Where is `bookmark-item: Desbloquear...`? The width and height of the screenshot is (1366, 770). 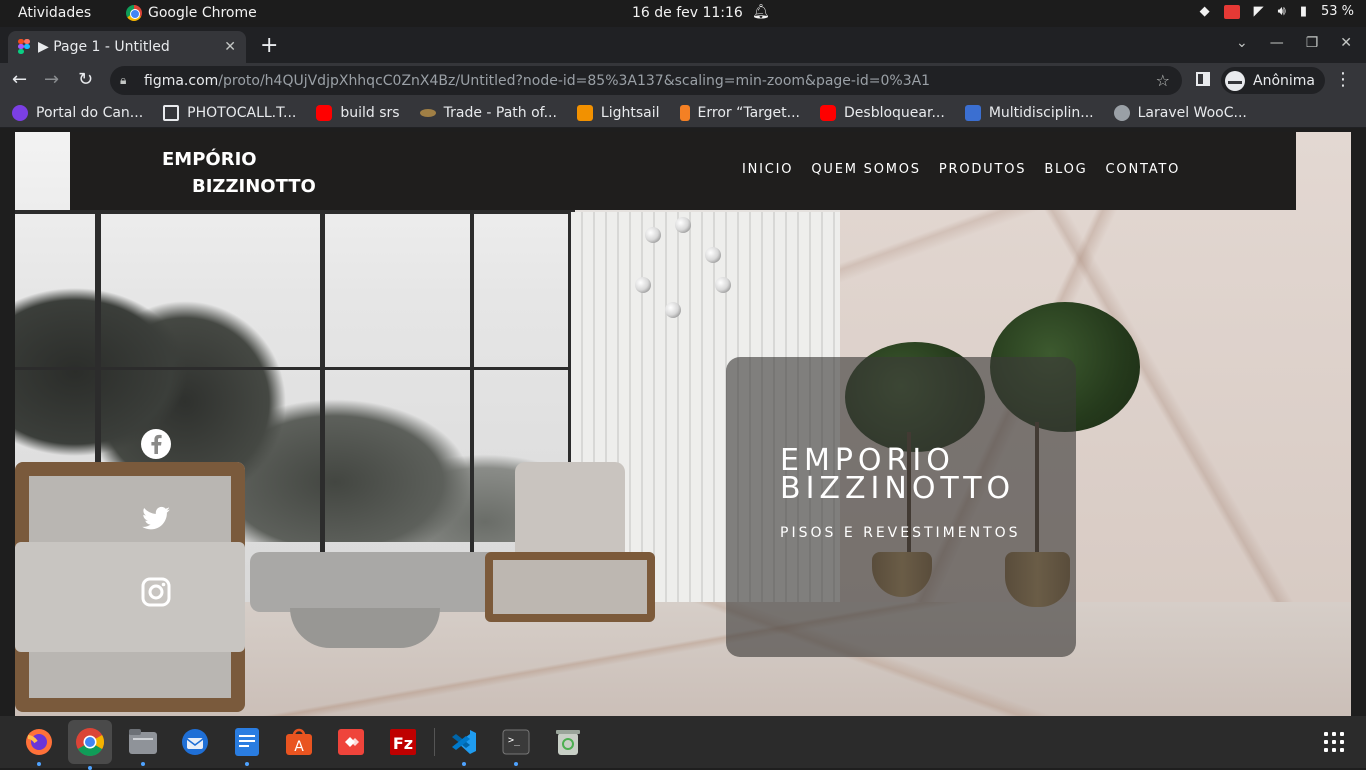
bookmark-item: Desbloquear... is located at coordinates (882, 112).